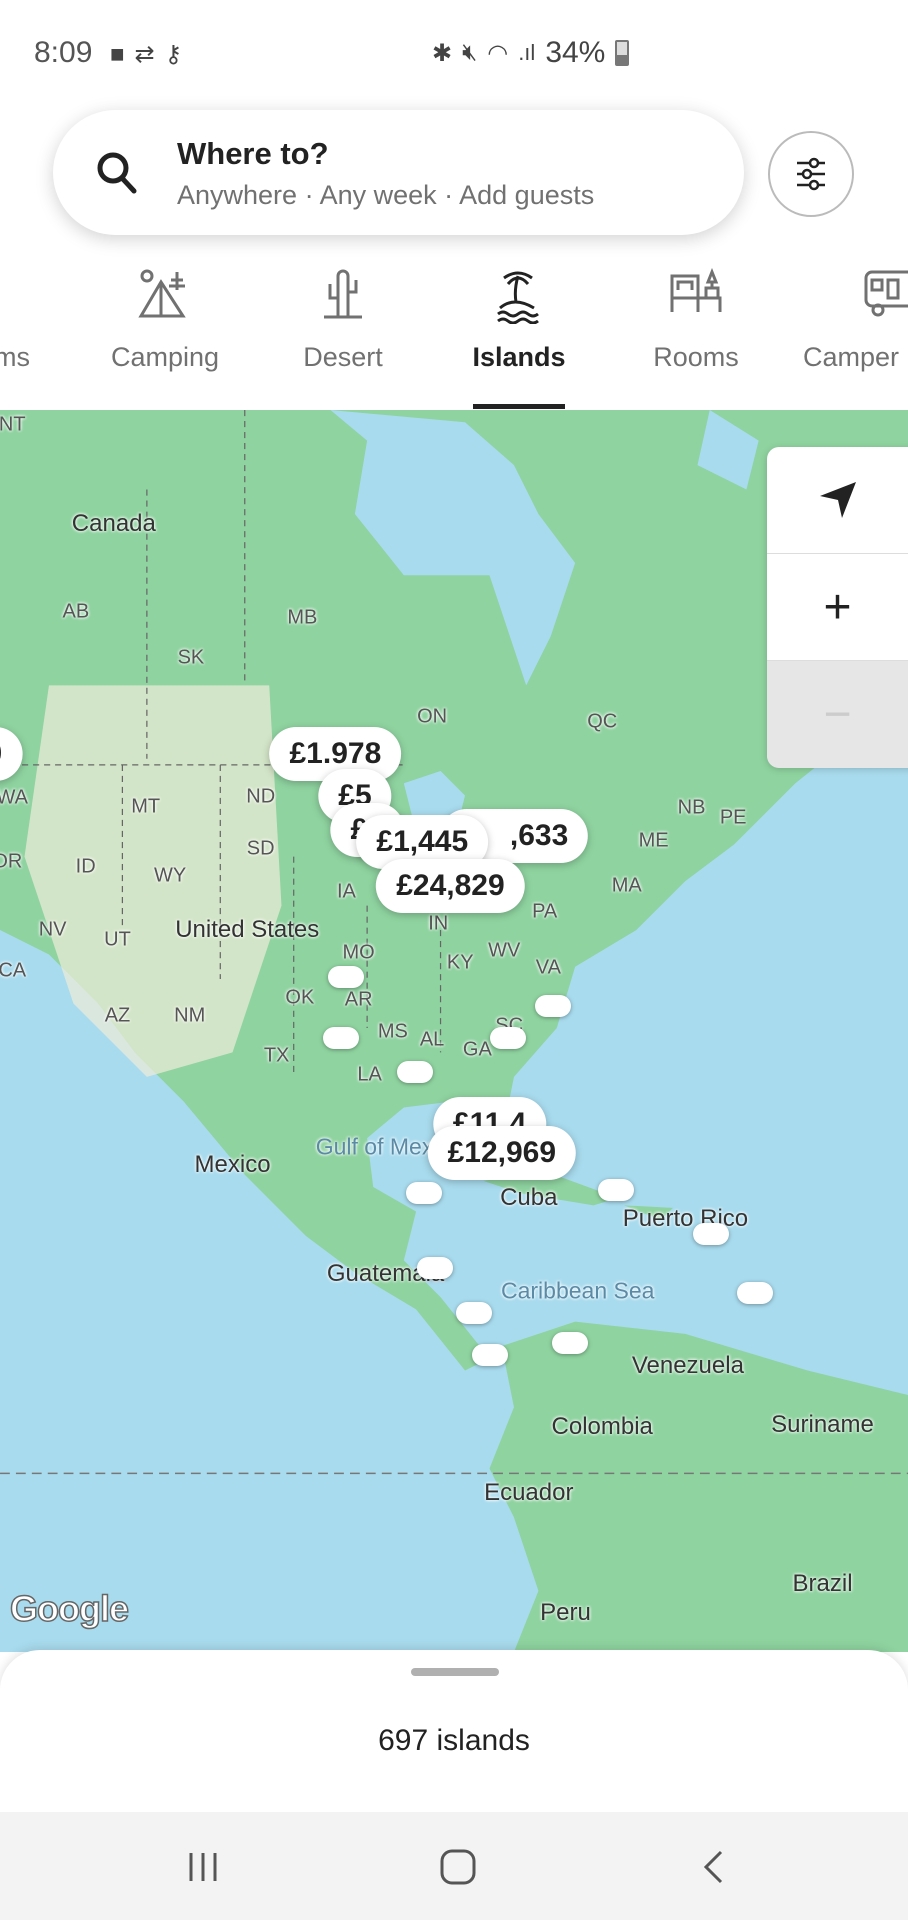 The image size is (908, 1920). Describe the element at coordinates (531, 53) in the screenshot. I see `system-icons: ✱ 🔇︎ ◠ .ıl 34%` at that location.